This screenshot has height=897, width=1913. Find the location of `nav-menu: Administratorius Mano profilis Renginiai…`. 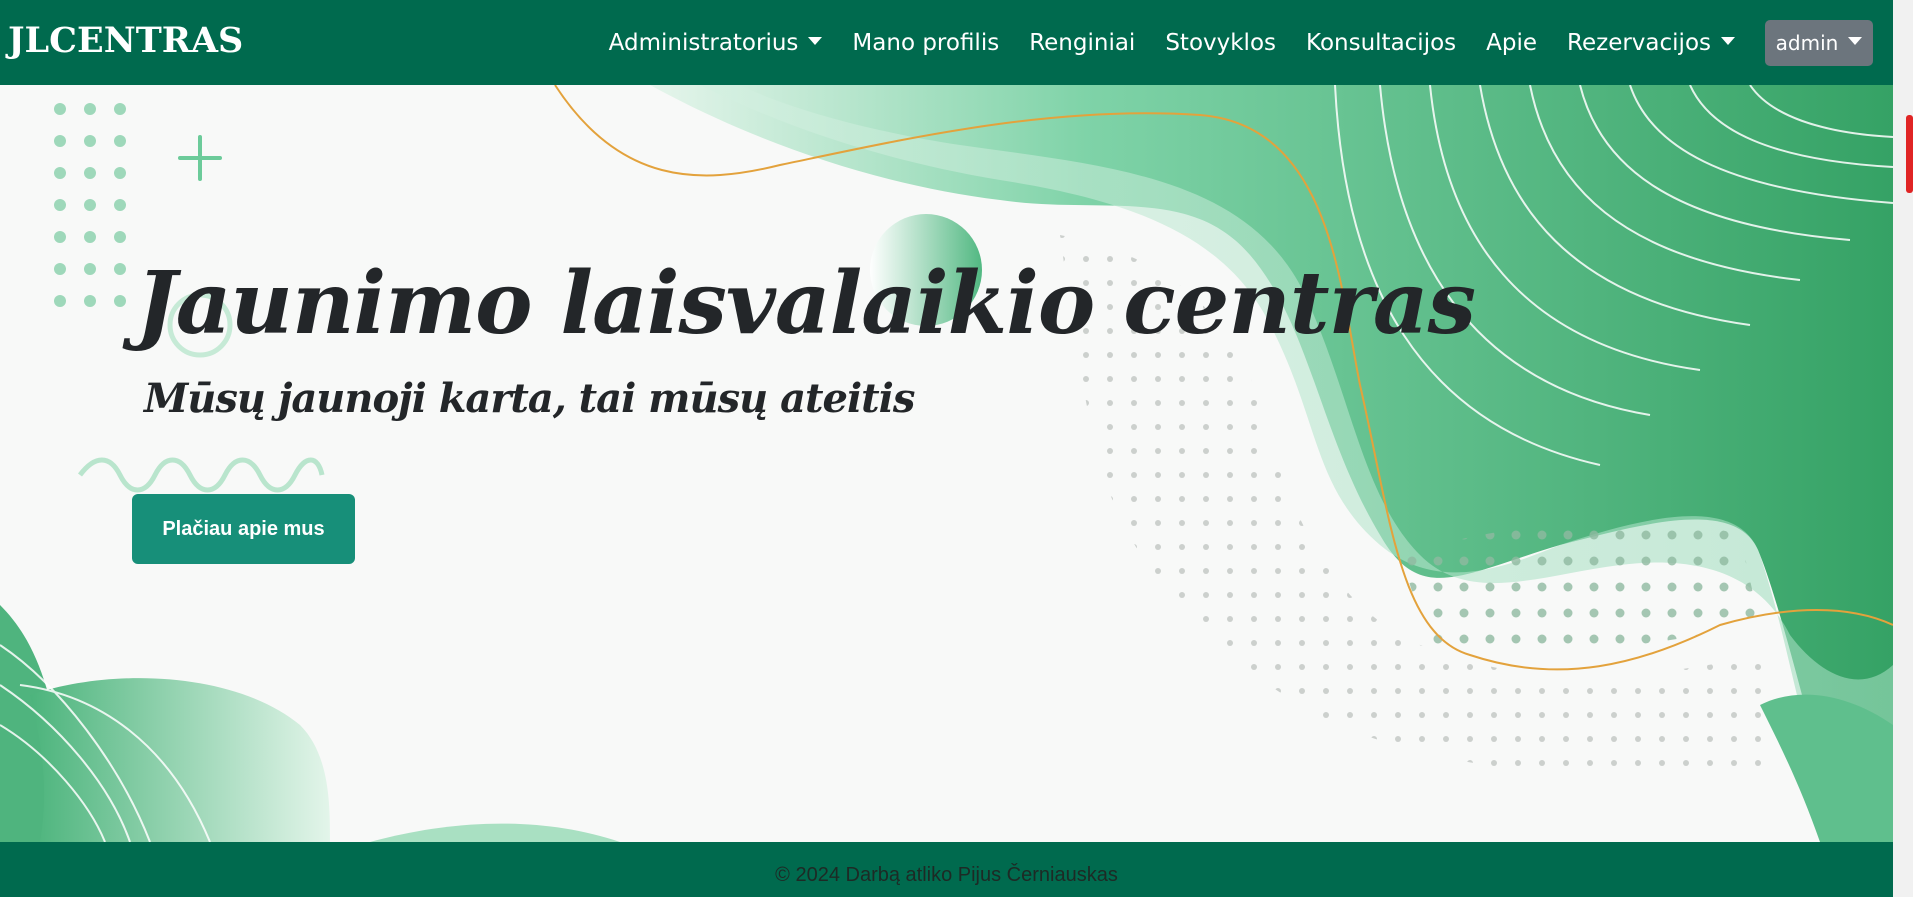

nav-menu: Administratorius Mano profilis Renginiai… is located at coordinates (1251, 42).